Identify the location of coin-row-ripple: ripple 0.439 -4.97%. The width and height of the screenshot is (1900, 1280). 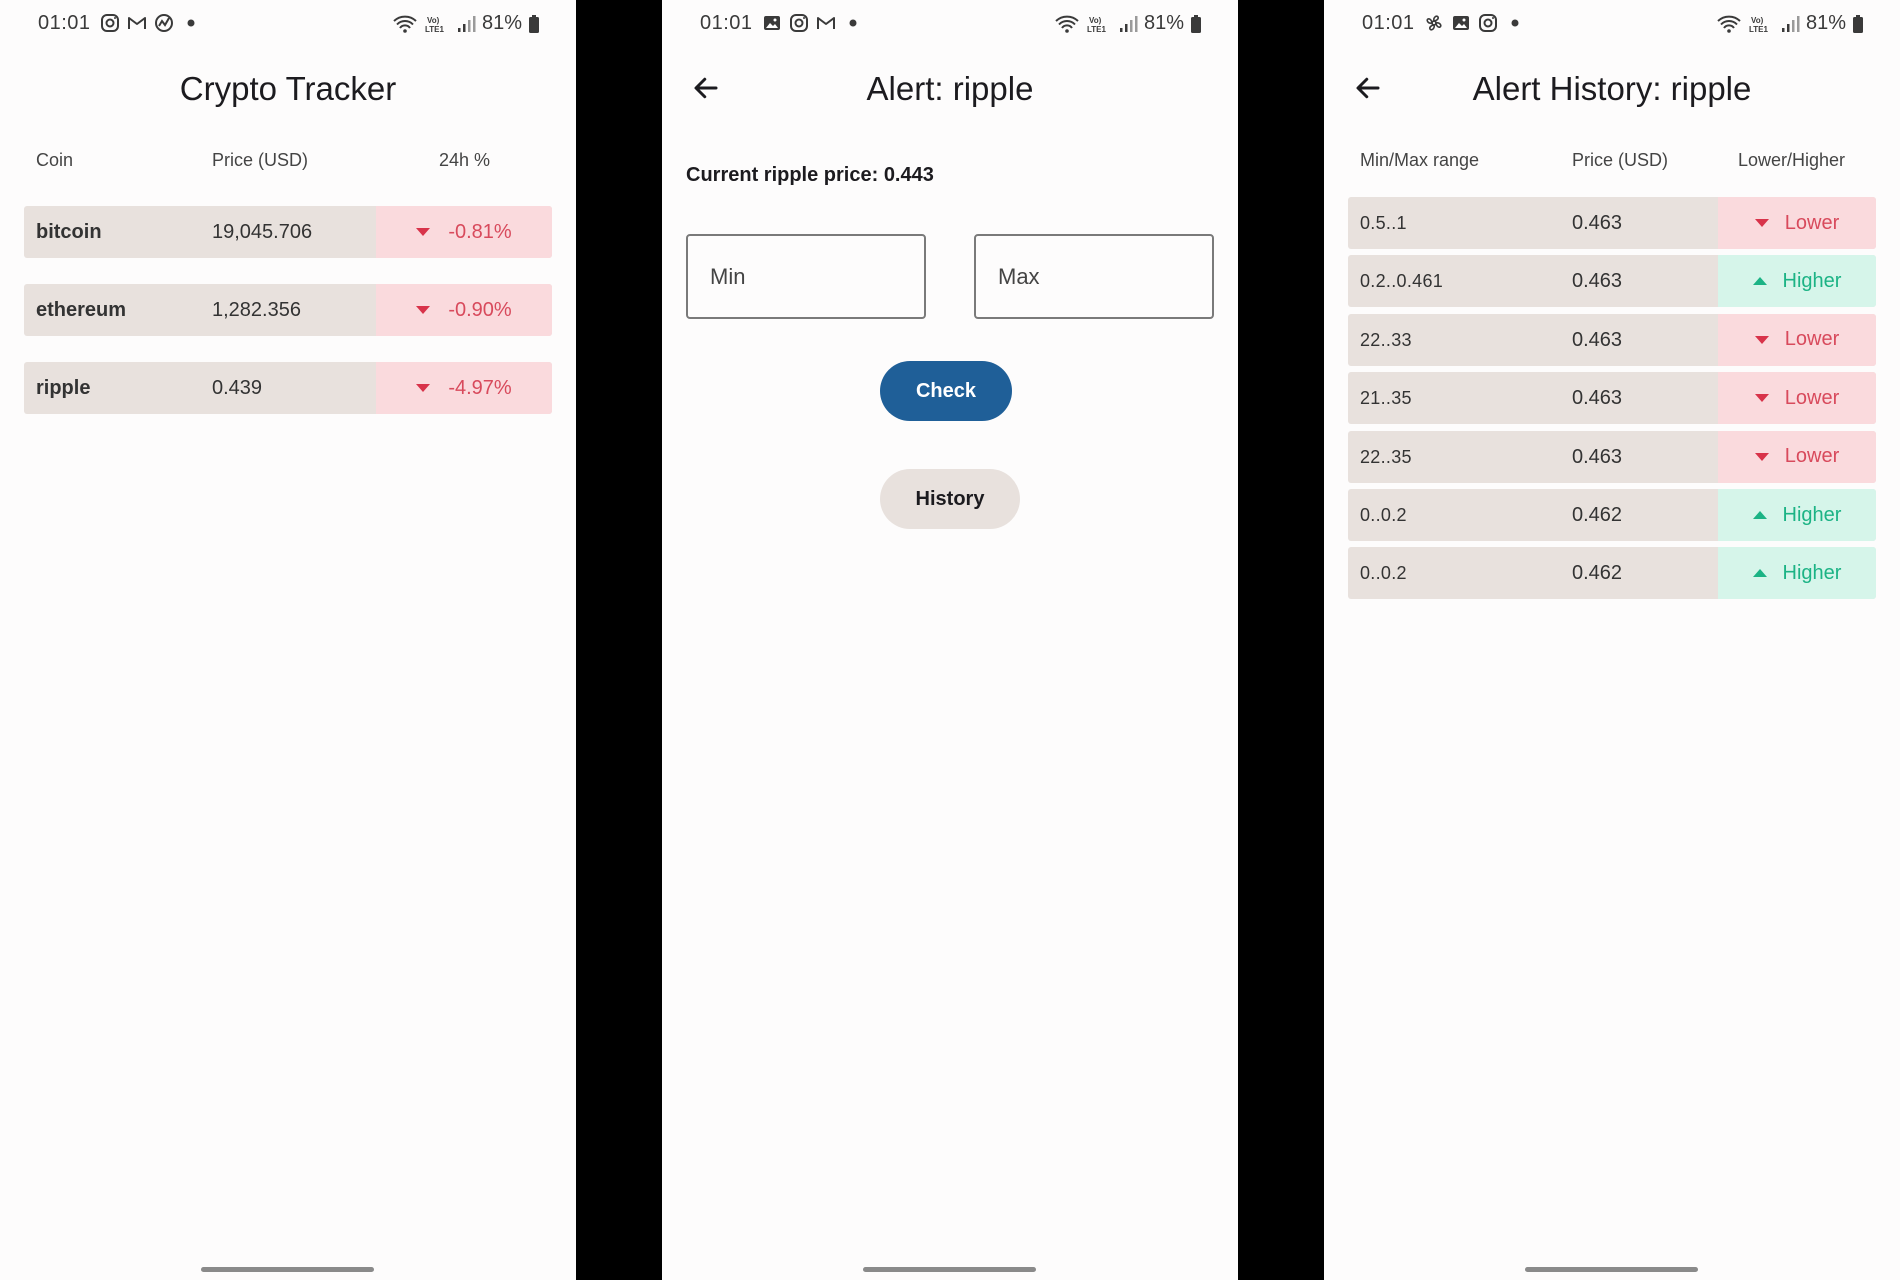
(288, 388).